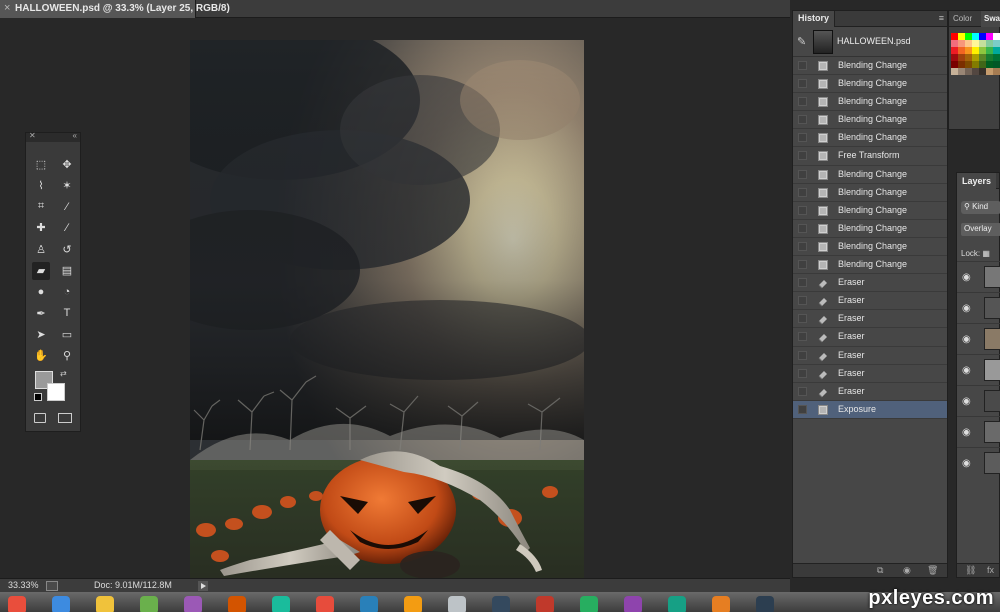 Image resolution: width=1000 pixels, height=612 pixels. Describe the element at coordinates (65, 418) in the screenshot. I see `screen-mode-icon` at that location.